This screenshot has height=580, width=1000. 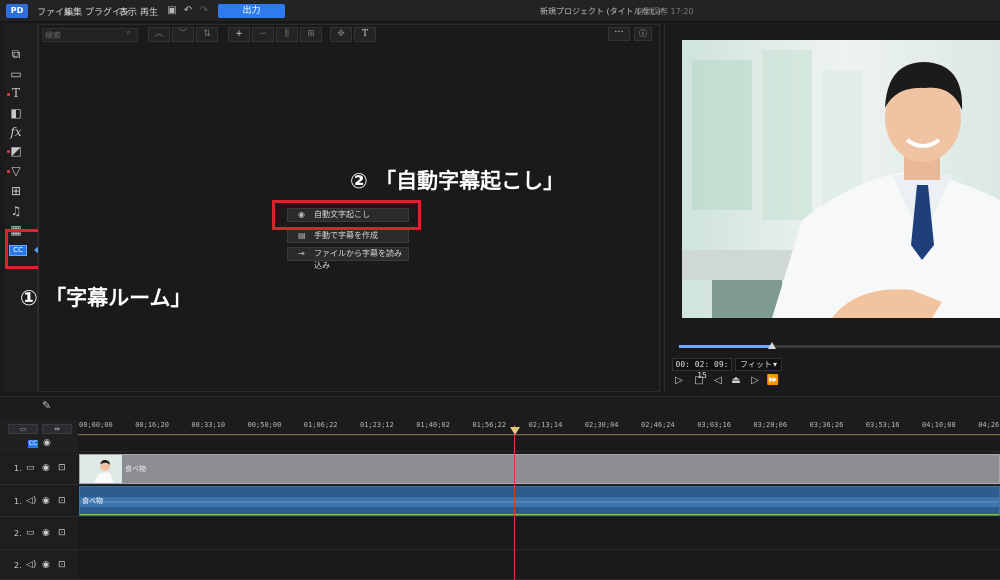 I want to click on ruler-line, so click(x=539, y=434).